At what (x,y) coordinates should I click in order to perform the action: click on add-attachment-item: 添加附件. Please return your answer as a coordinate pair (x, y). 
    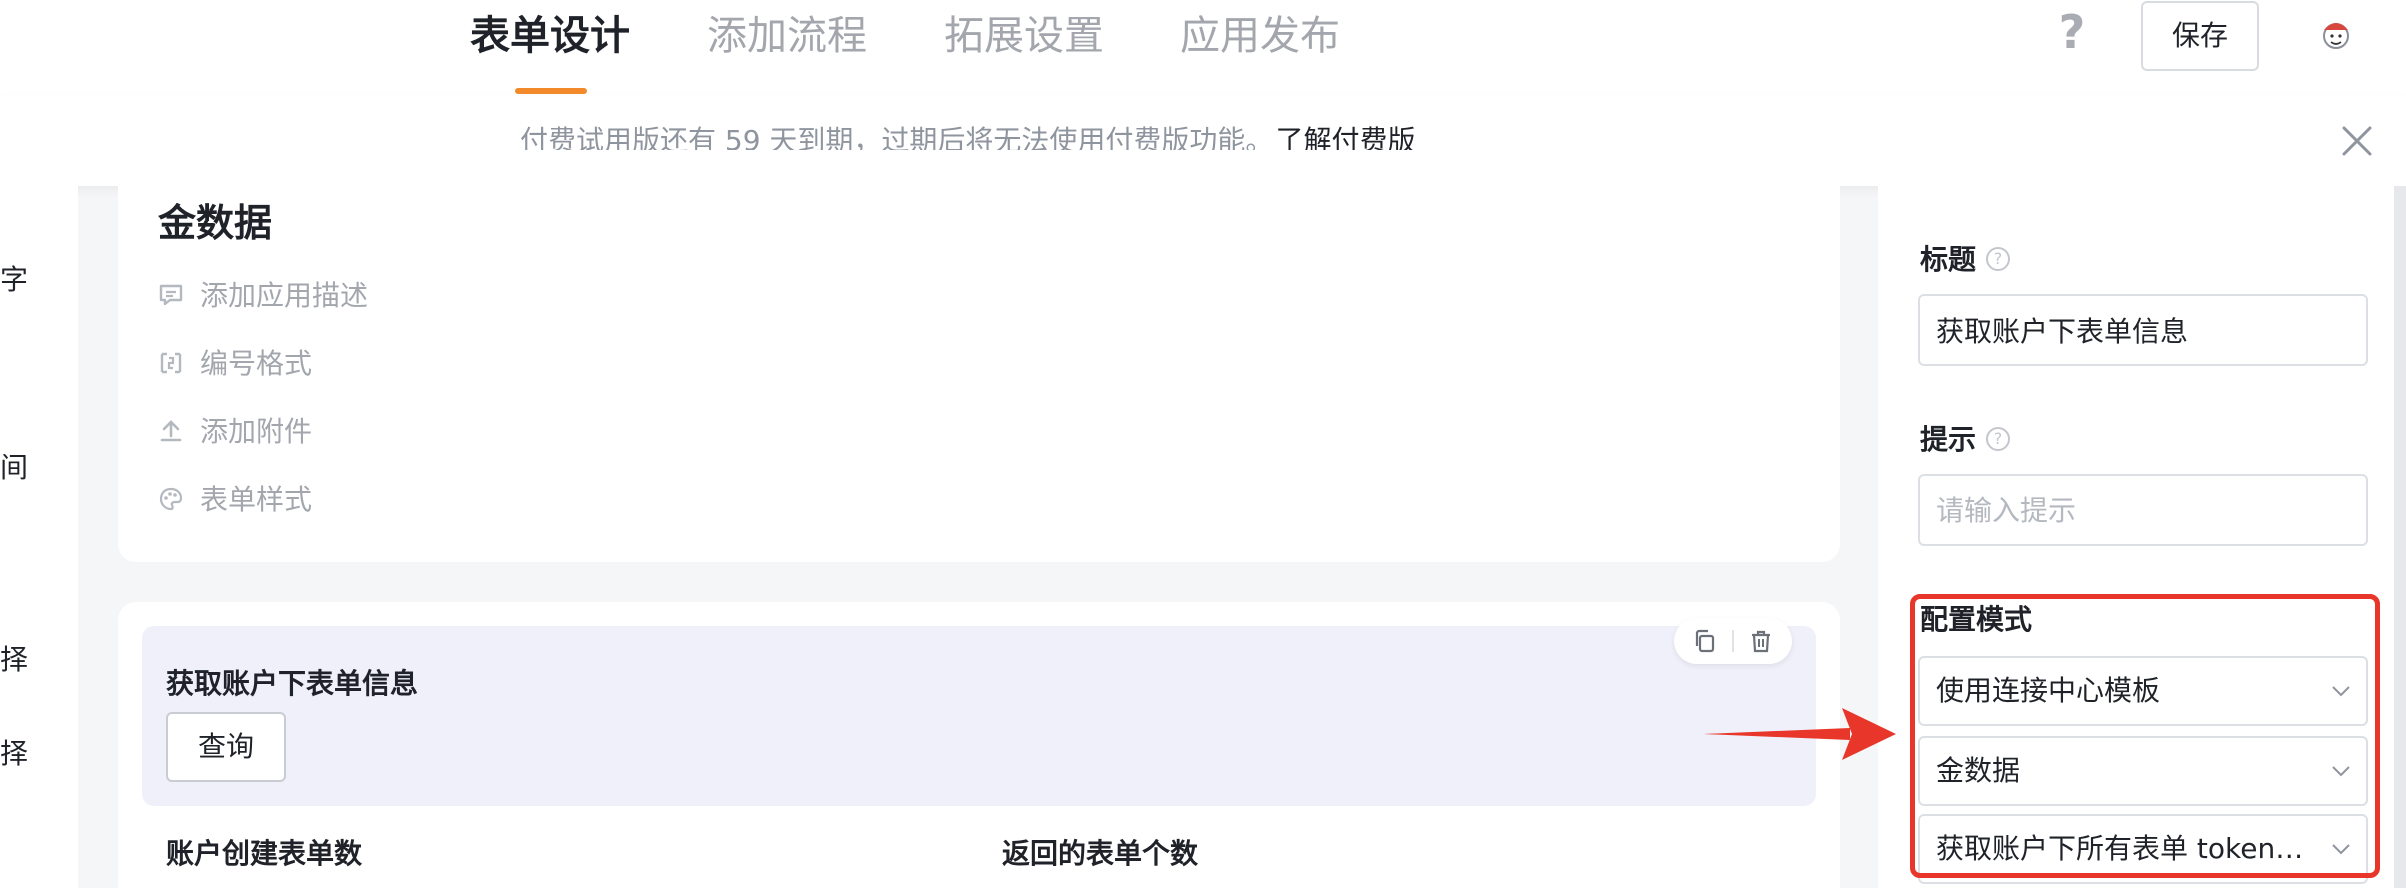
    Looking at the image, I should click on (235, 432).